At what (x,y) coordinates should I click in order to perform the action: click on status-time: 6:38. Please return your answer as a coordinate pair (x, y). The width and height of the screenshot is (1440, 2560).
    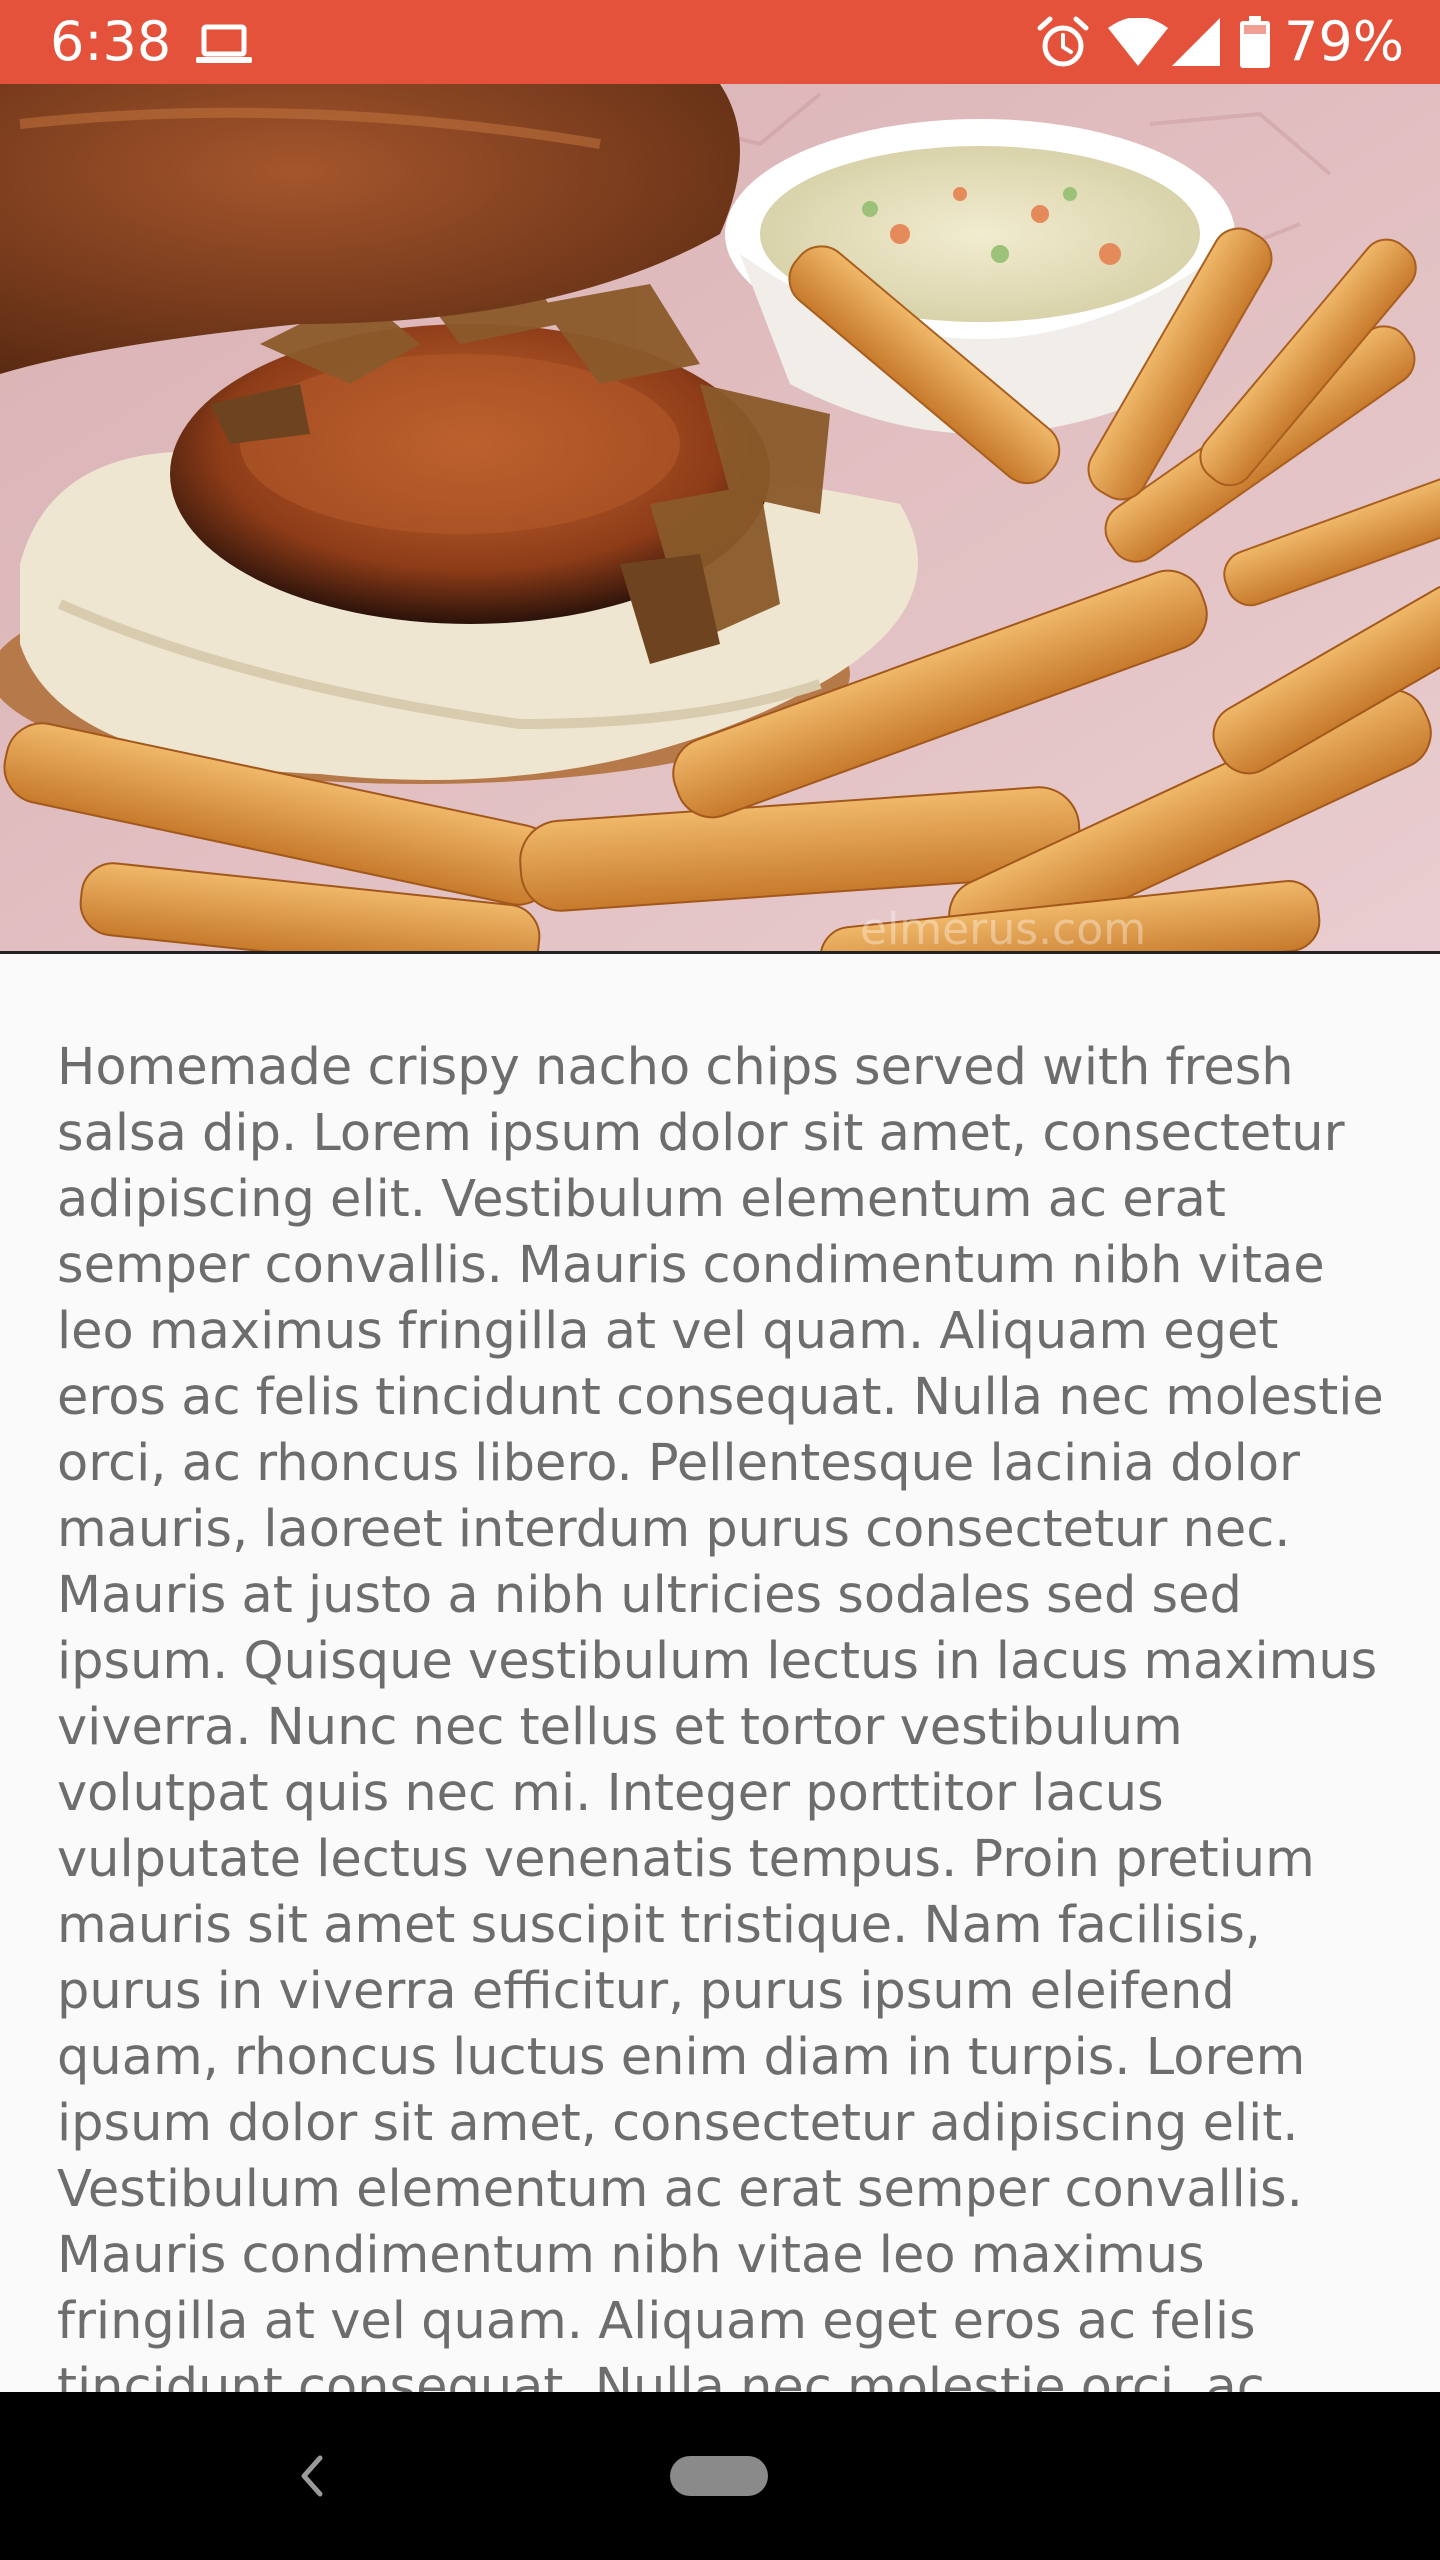
    Looking at the image, I should click on (111, 41).